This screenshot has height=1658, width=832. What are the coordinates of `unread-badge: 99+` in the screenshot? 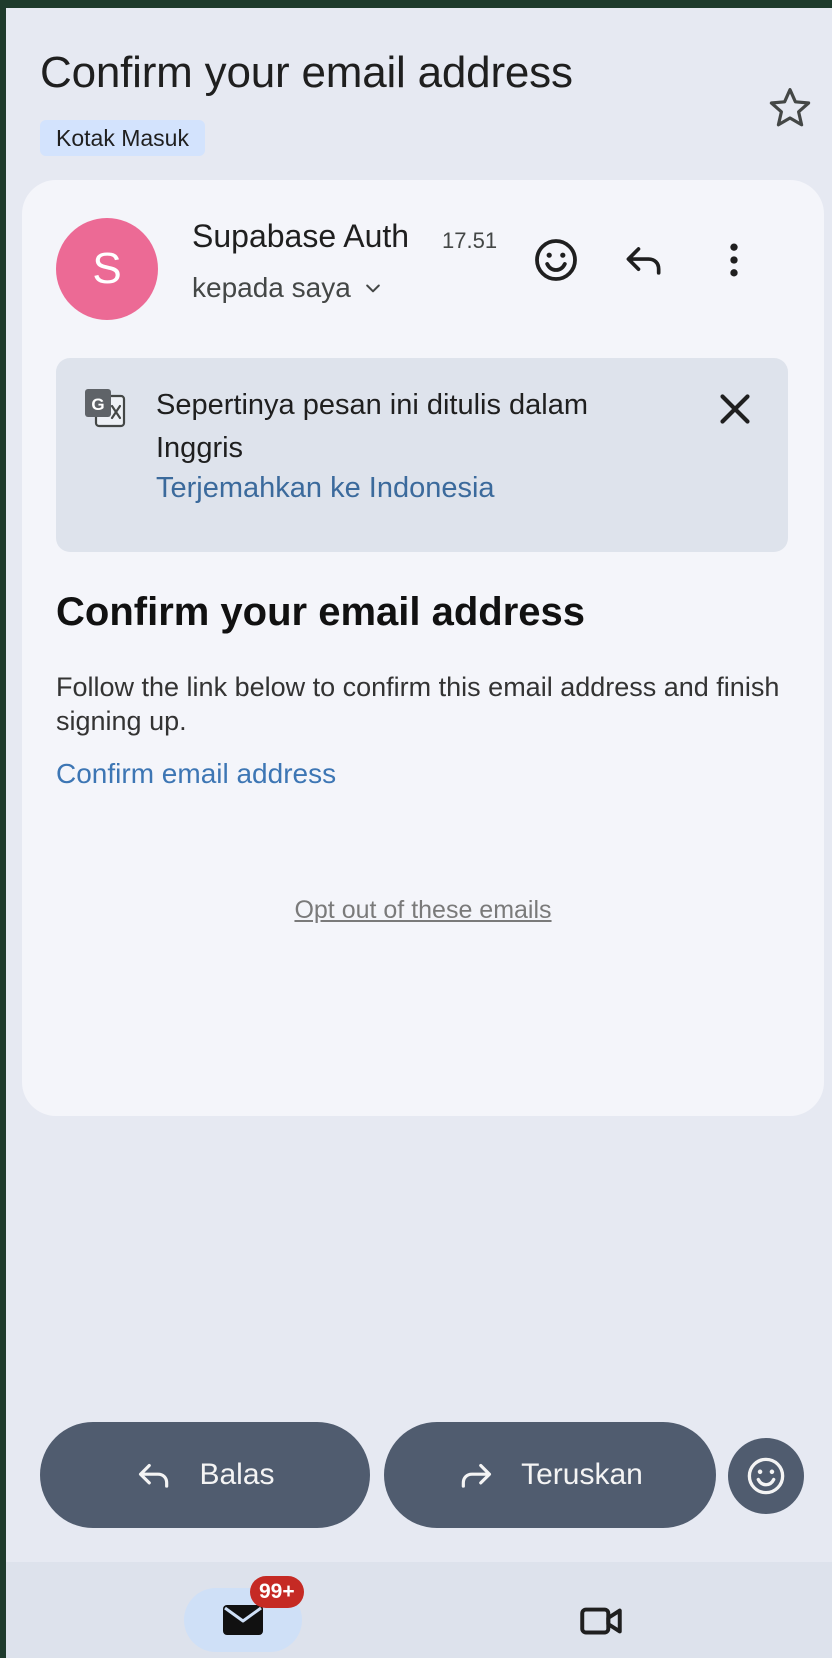 It's located at (277, 1592).